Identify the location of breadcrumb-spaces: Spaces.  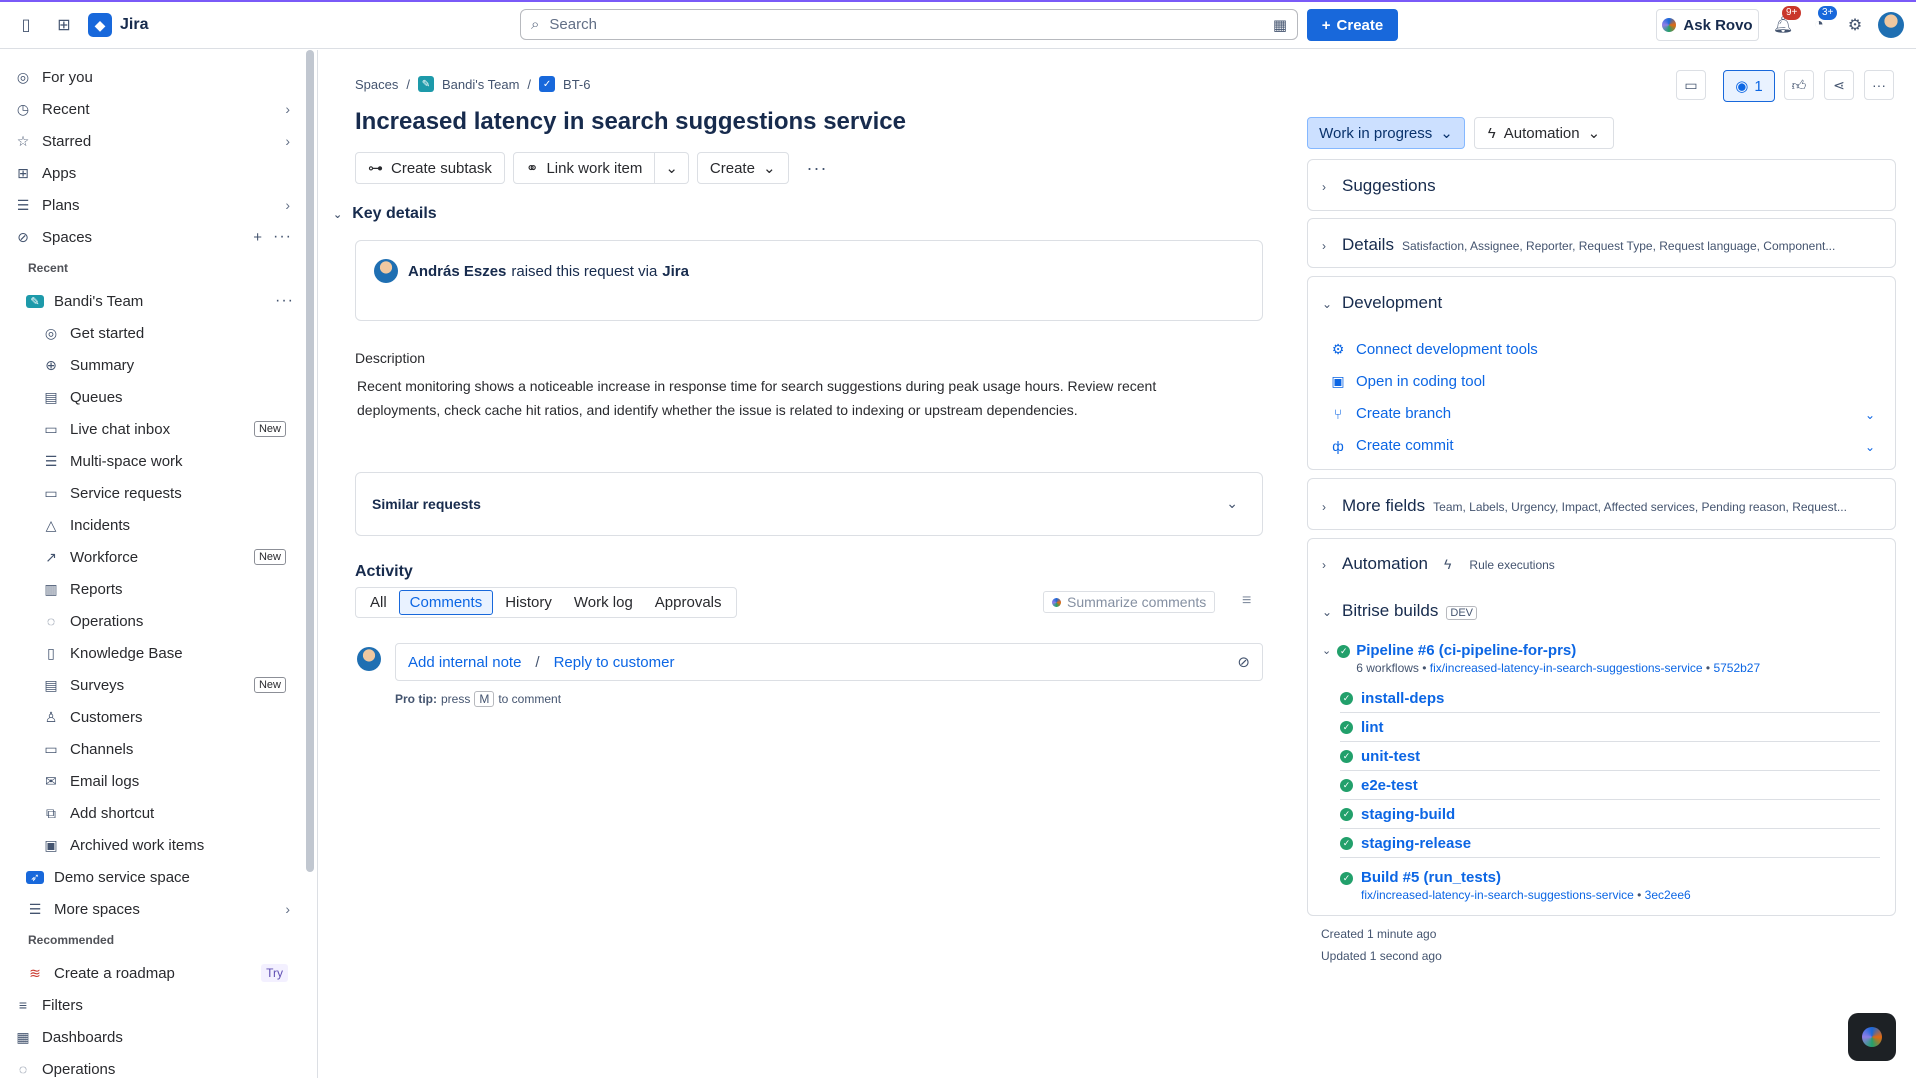
(376, 84).